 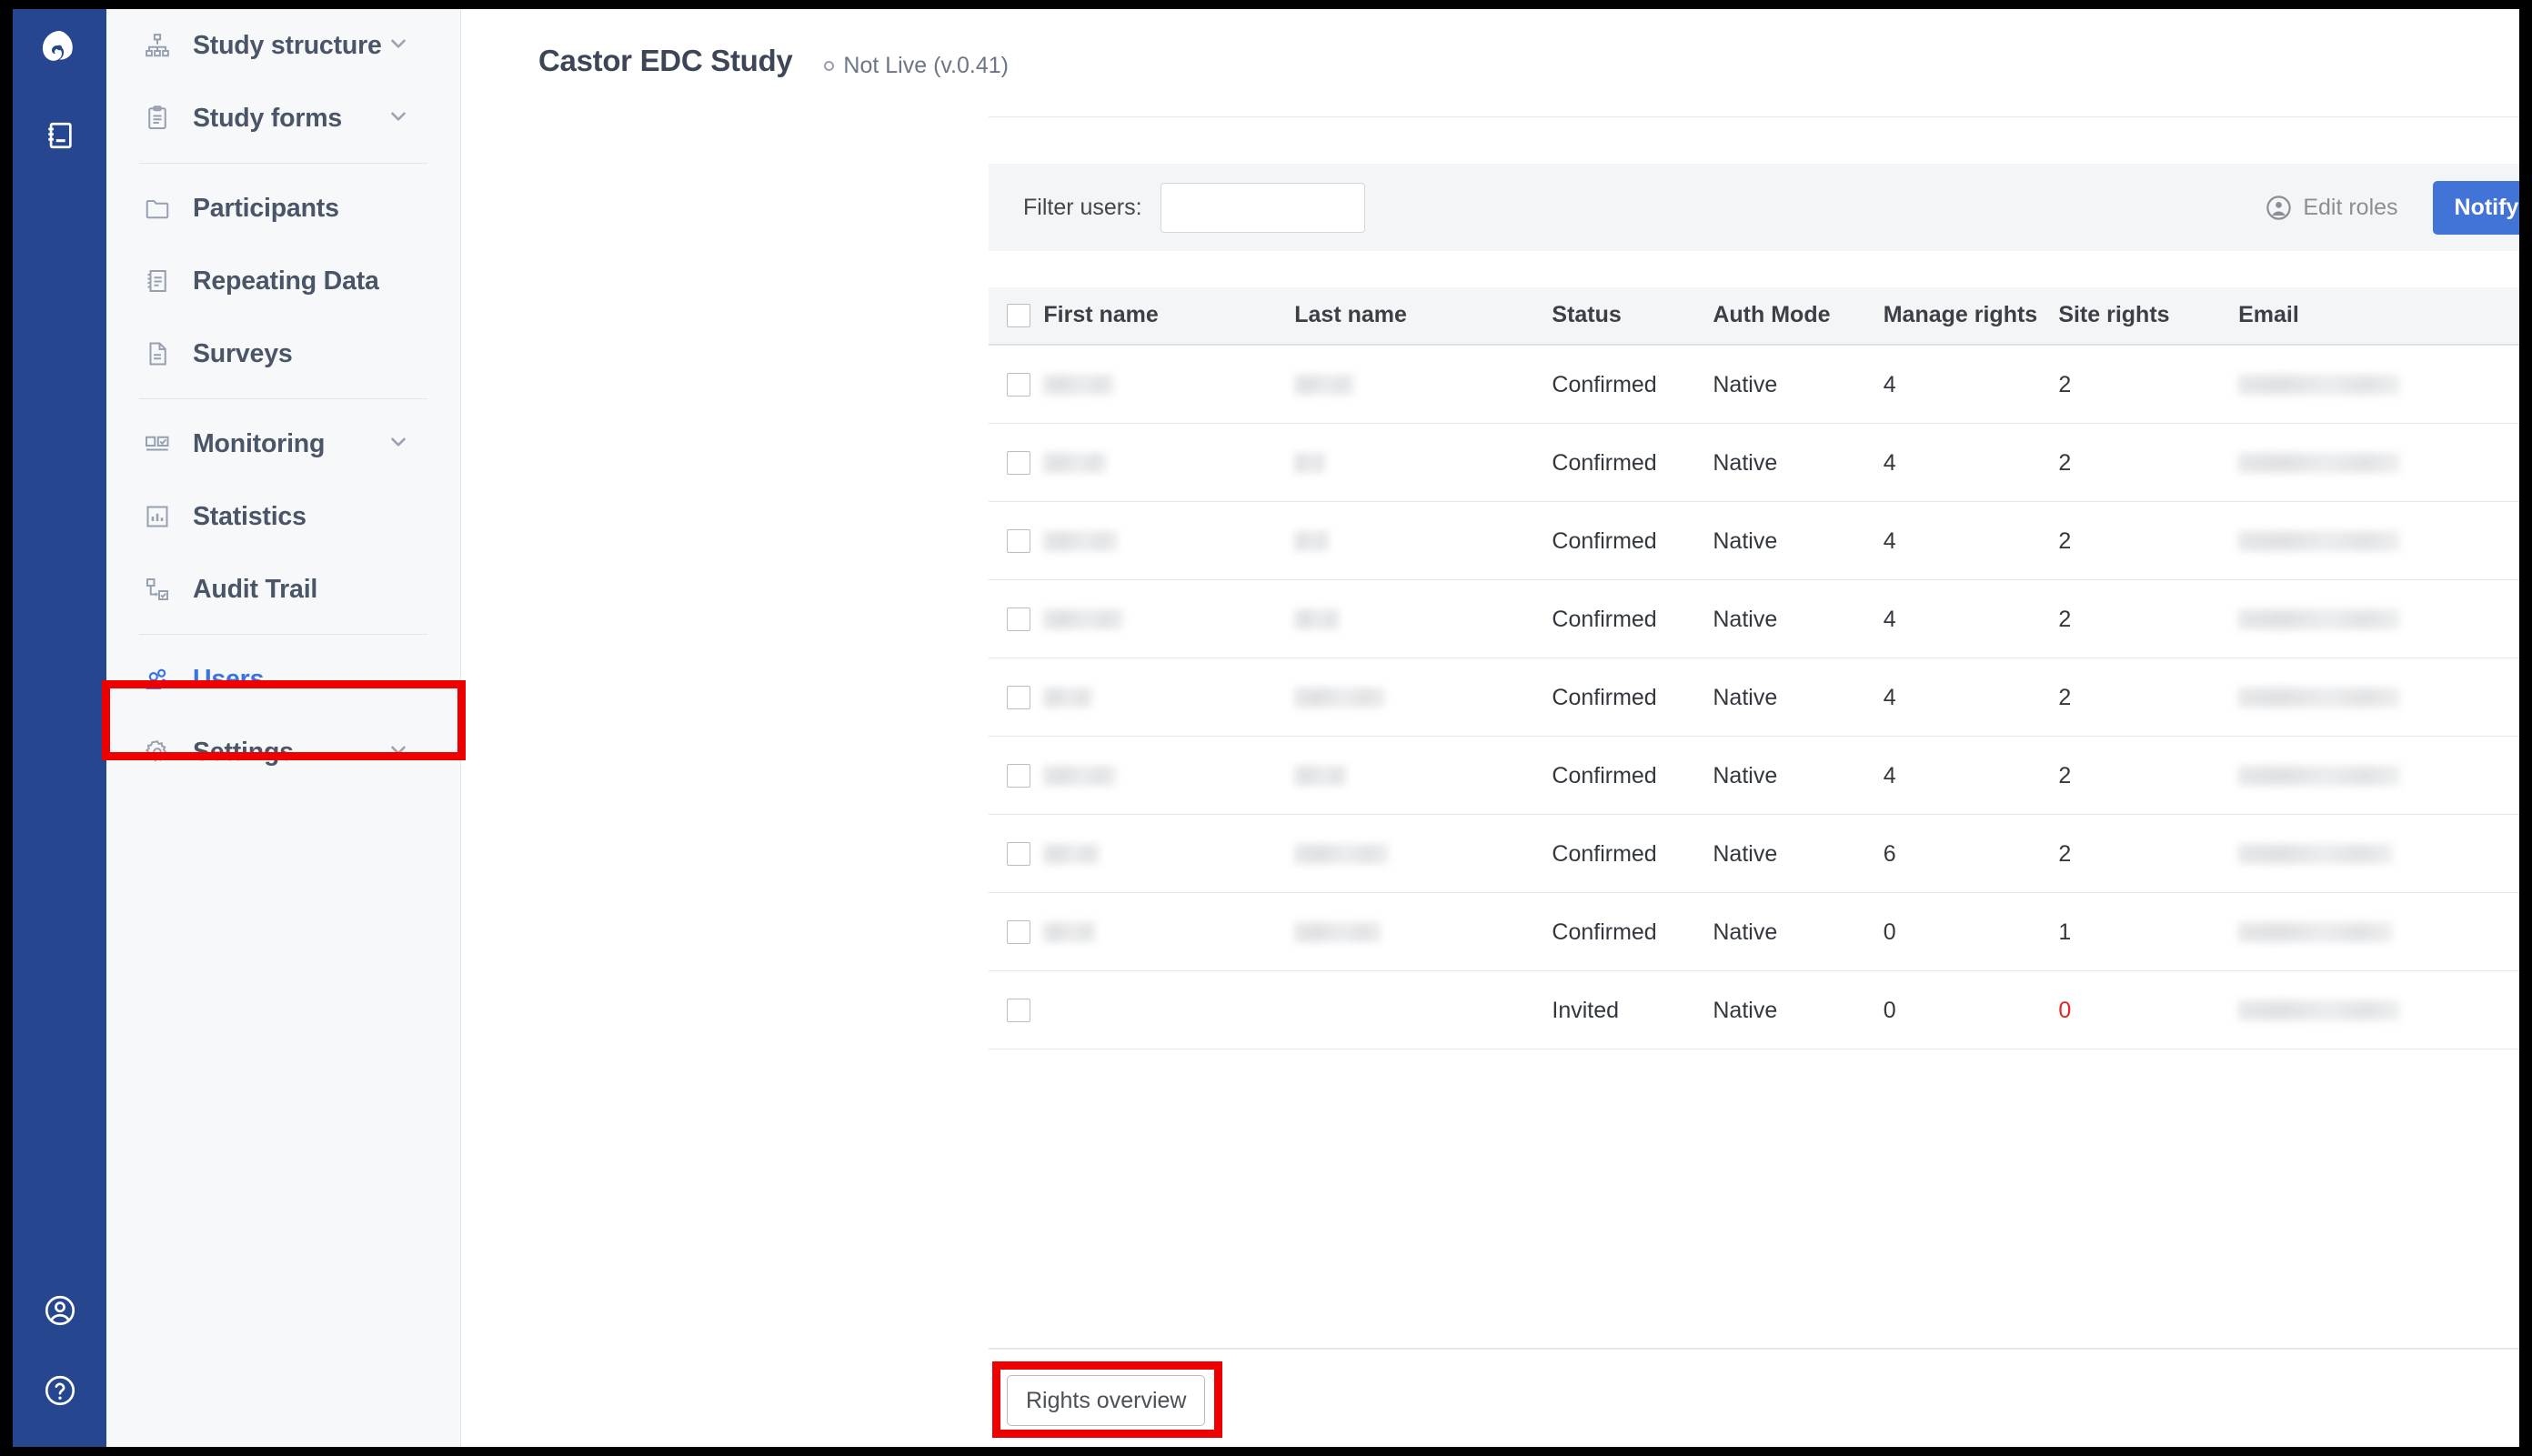 What do you see at coordinates (1632, 317) in the screenshot?
I see `column-header-status: Status` at bounding box center [1632, 317].